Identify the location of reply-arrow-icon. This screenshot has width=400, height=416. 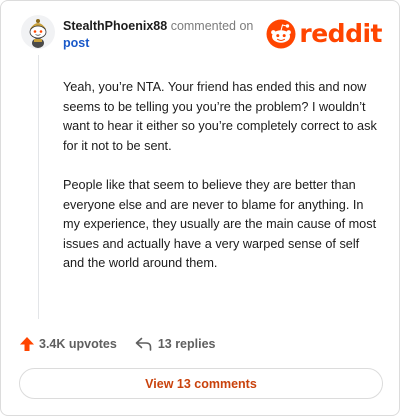
(143, 344).